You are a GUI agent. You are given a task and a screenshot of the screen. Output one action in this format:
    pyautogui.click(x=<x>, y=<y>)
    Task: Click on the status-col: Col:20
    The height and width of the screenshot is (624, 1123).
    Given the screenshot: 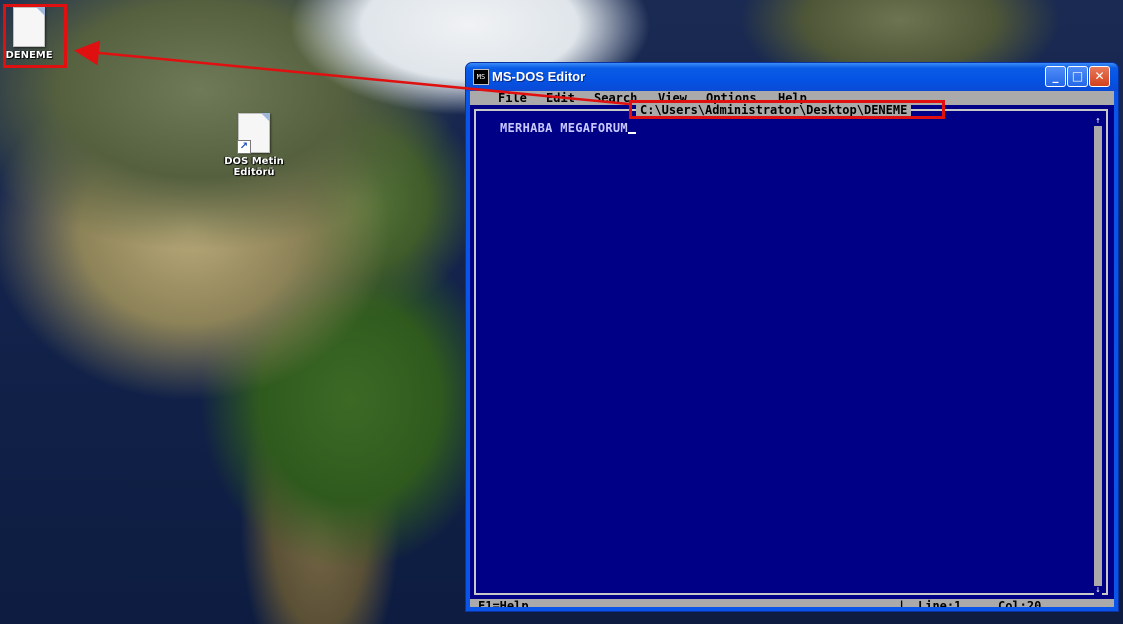 What is the action you would take?
    pyautogui.click(x=1020, y=603)
    